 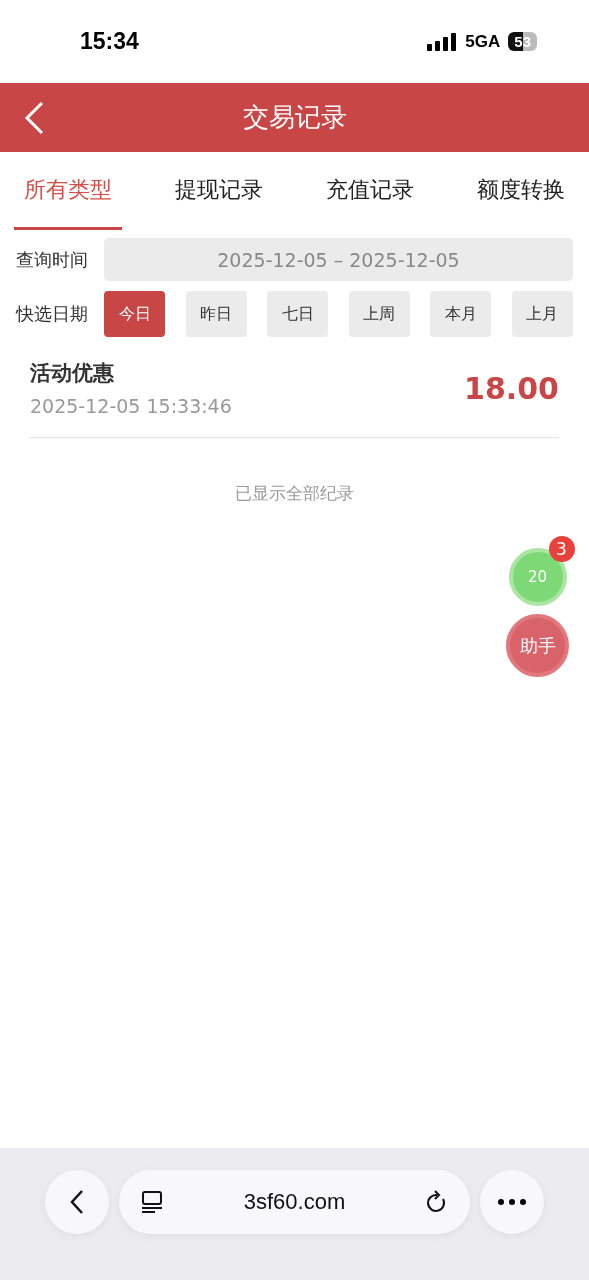 I want to click on reload-icon, so click(x=437, y=1202).